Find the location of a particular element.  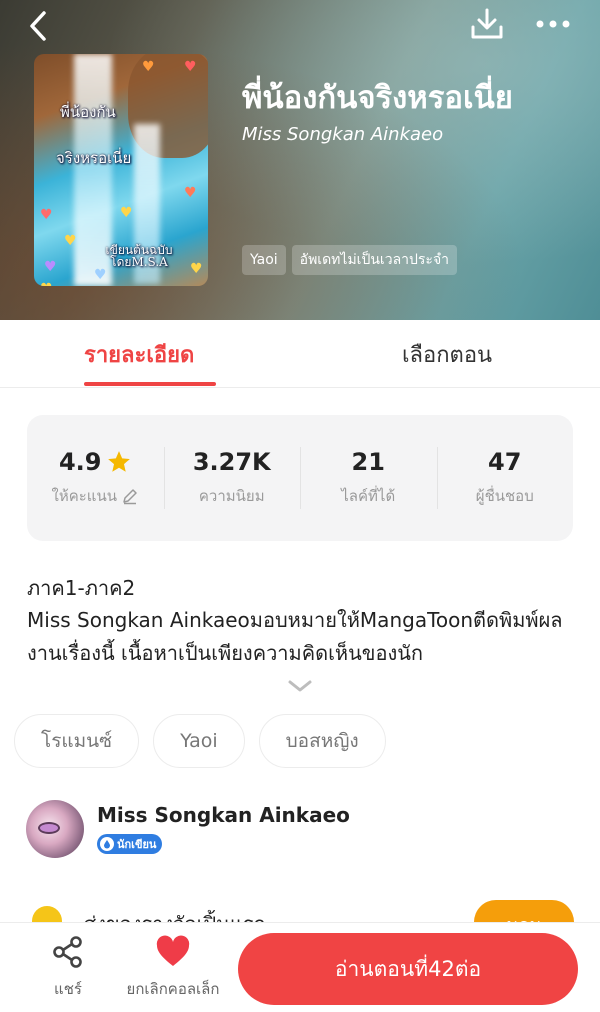

popularity-value: 3.27K is located at coordinates (231, 462).